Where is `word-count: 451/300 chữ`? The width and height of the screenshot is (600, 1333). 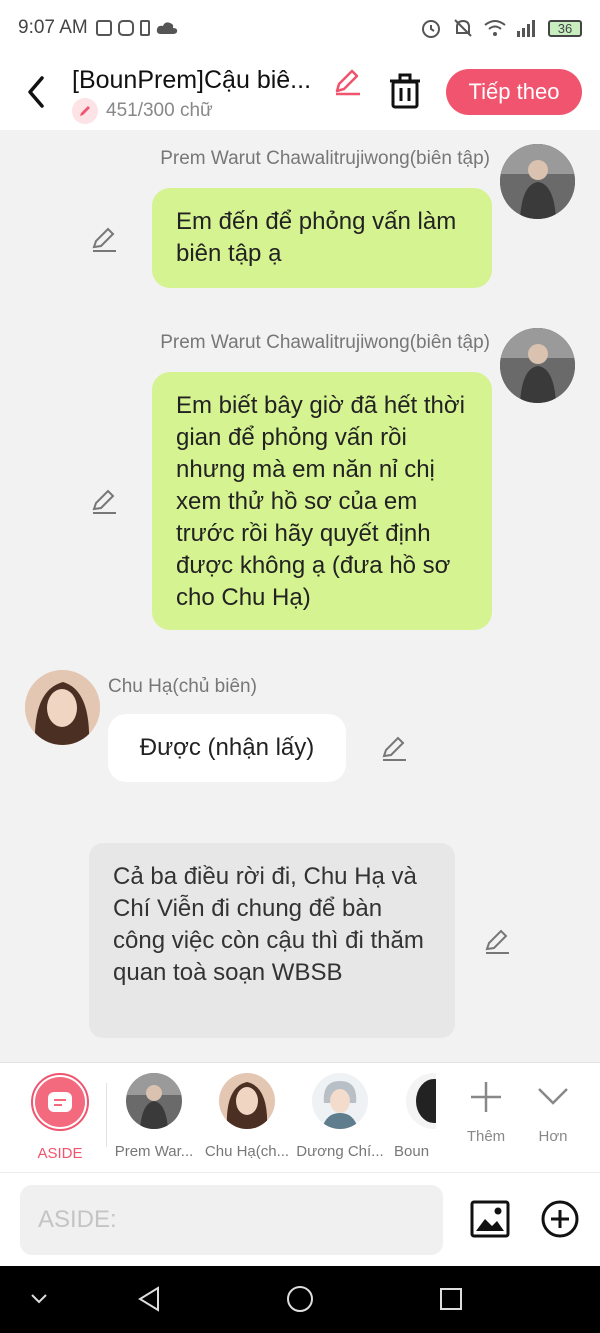
word-count: 451/300 chữ is located at coordinates (142, 111).